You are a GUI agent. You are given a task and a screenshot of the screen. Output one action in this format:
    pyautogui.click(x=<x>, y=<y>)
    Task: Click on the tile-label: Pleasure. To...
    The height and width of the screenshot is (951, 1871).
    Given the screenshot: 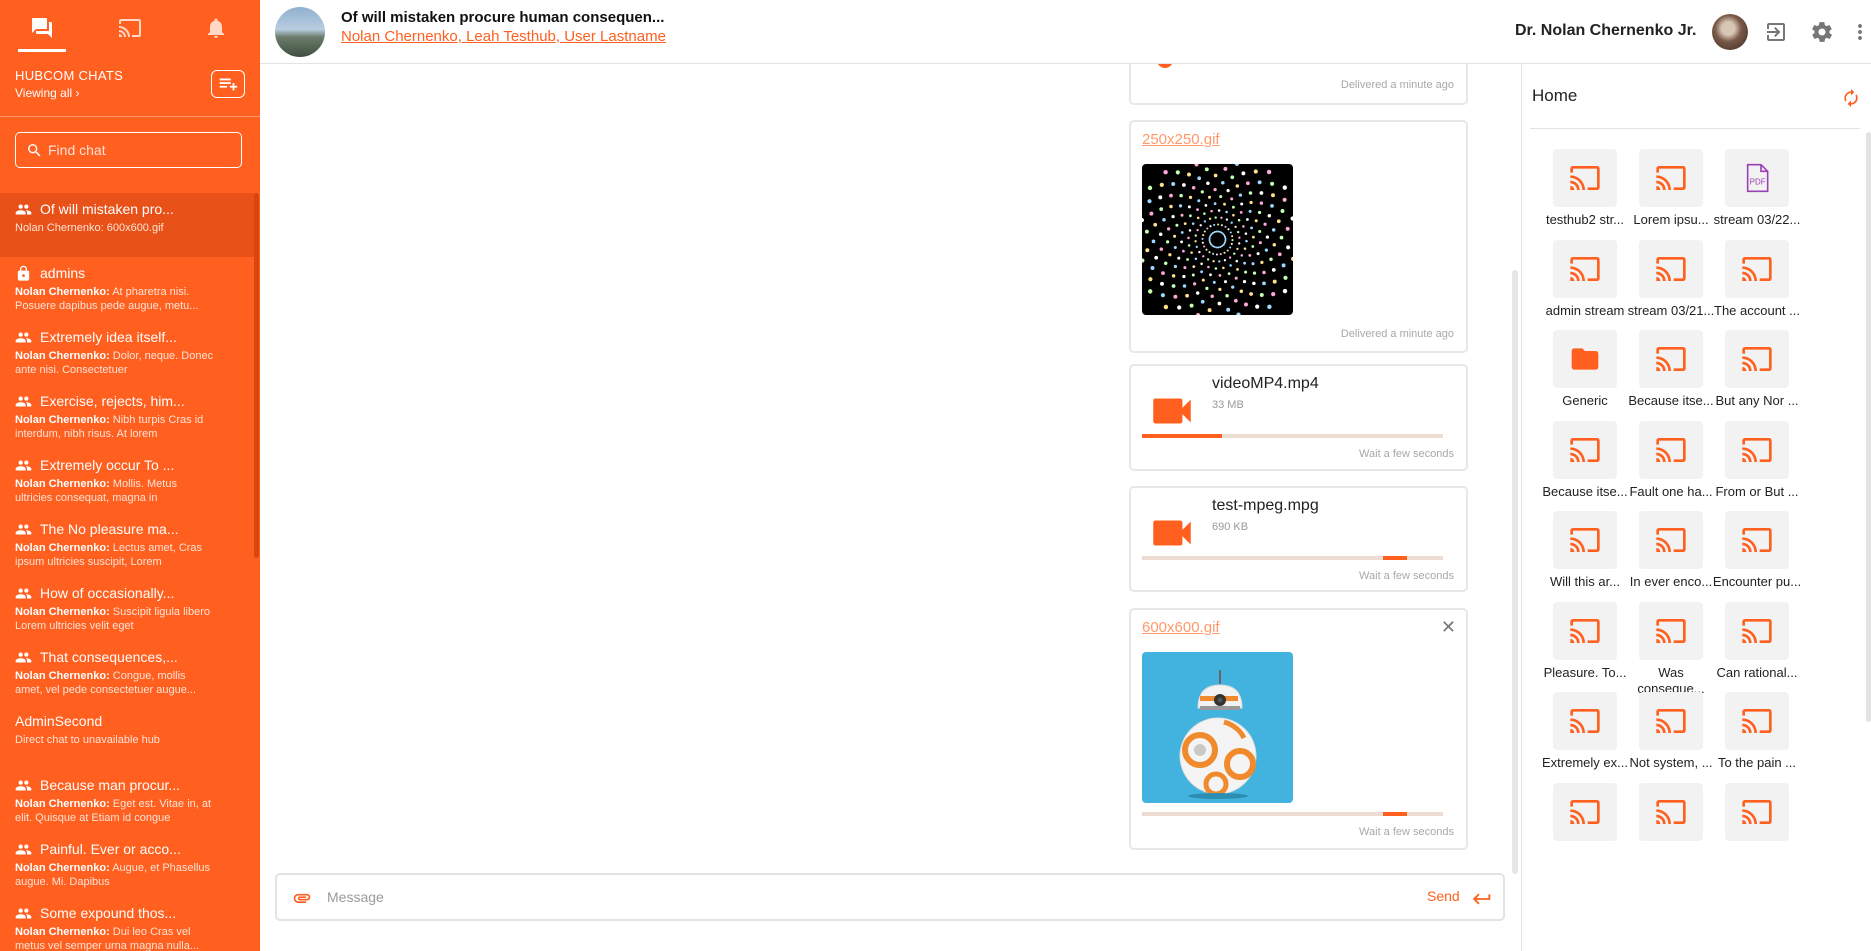 What is the action you would take?
    pyautogui.click(x=1585, y=672)
    